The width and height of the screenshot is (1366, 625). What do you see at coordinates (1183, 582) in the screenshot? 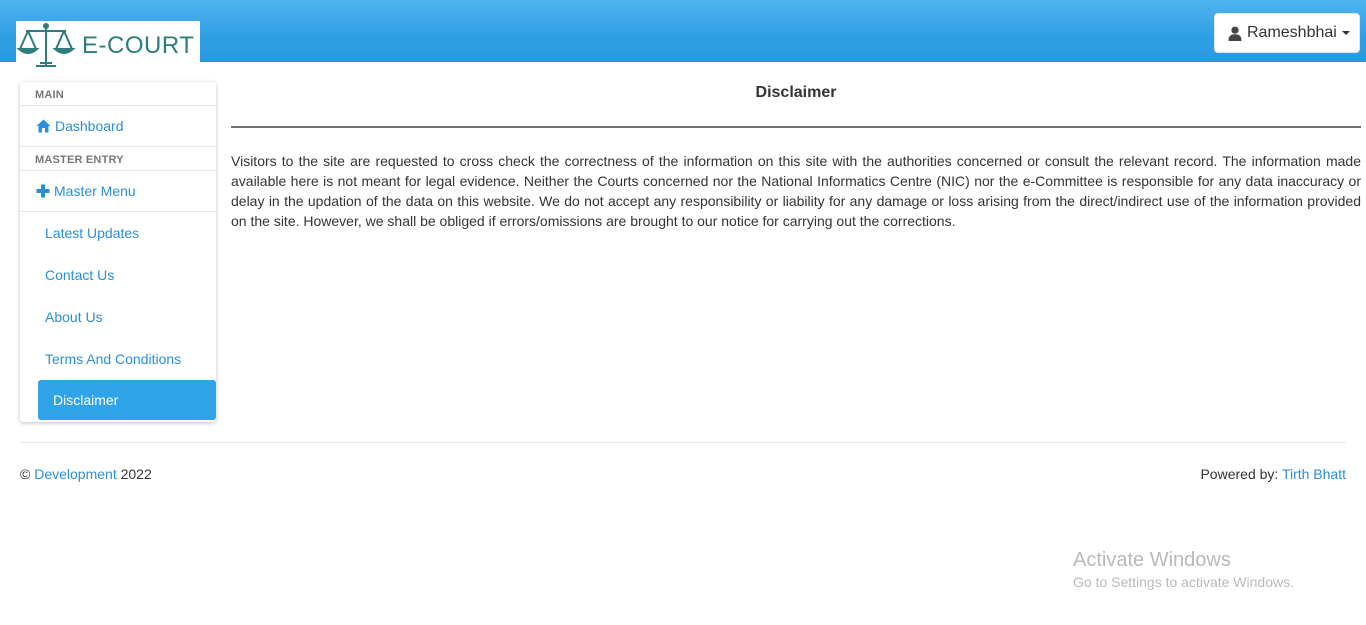
I see `watermark-subtitle: Go to Settings to activate Windows.` at bounding box center [1183, 582].